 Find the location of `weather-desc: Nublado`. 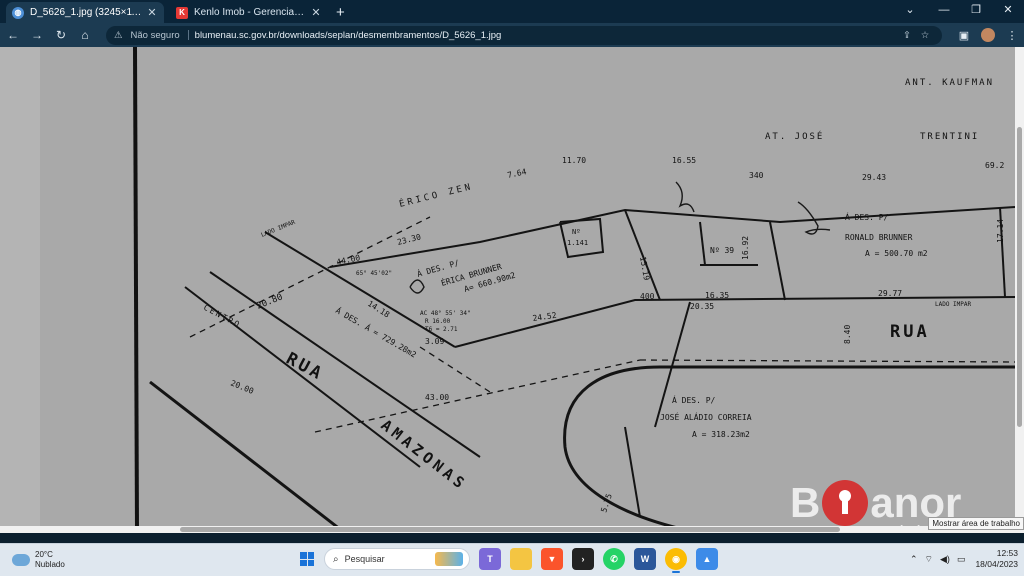

weather-desc: Nublado is located at coordinates (50, 564).